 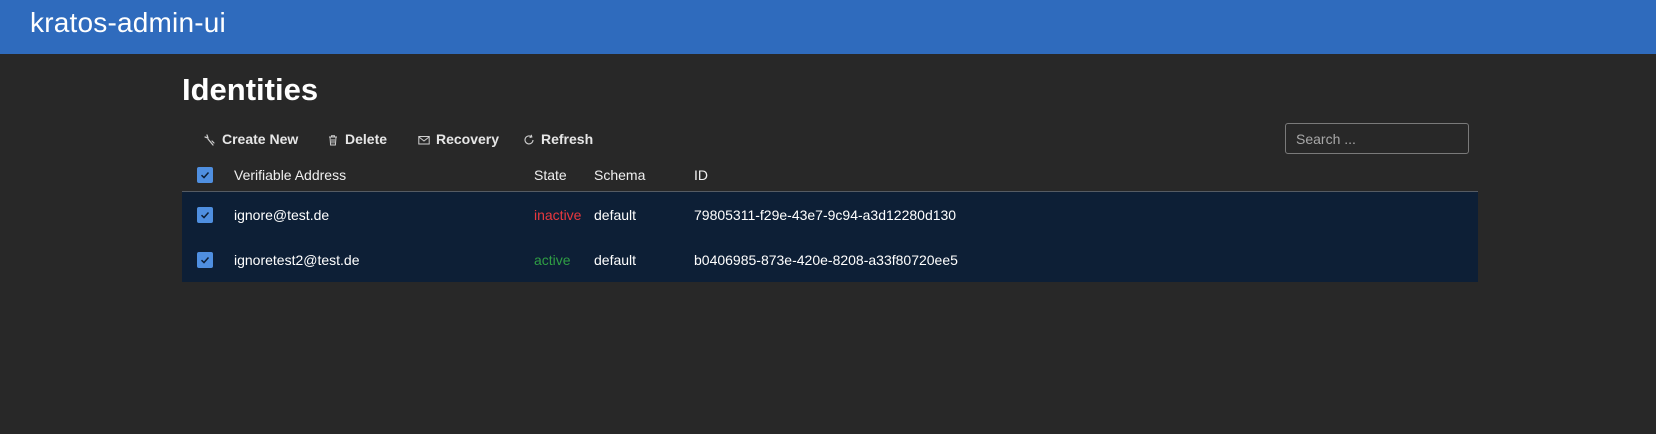 I want to click on delete-button: Delete, so click(x=357, y=139).